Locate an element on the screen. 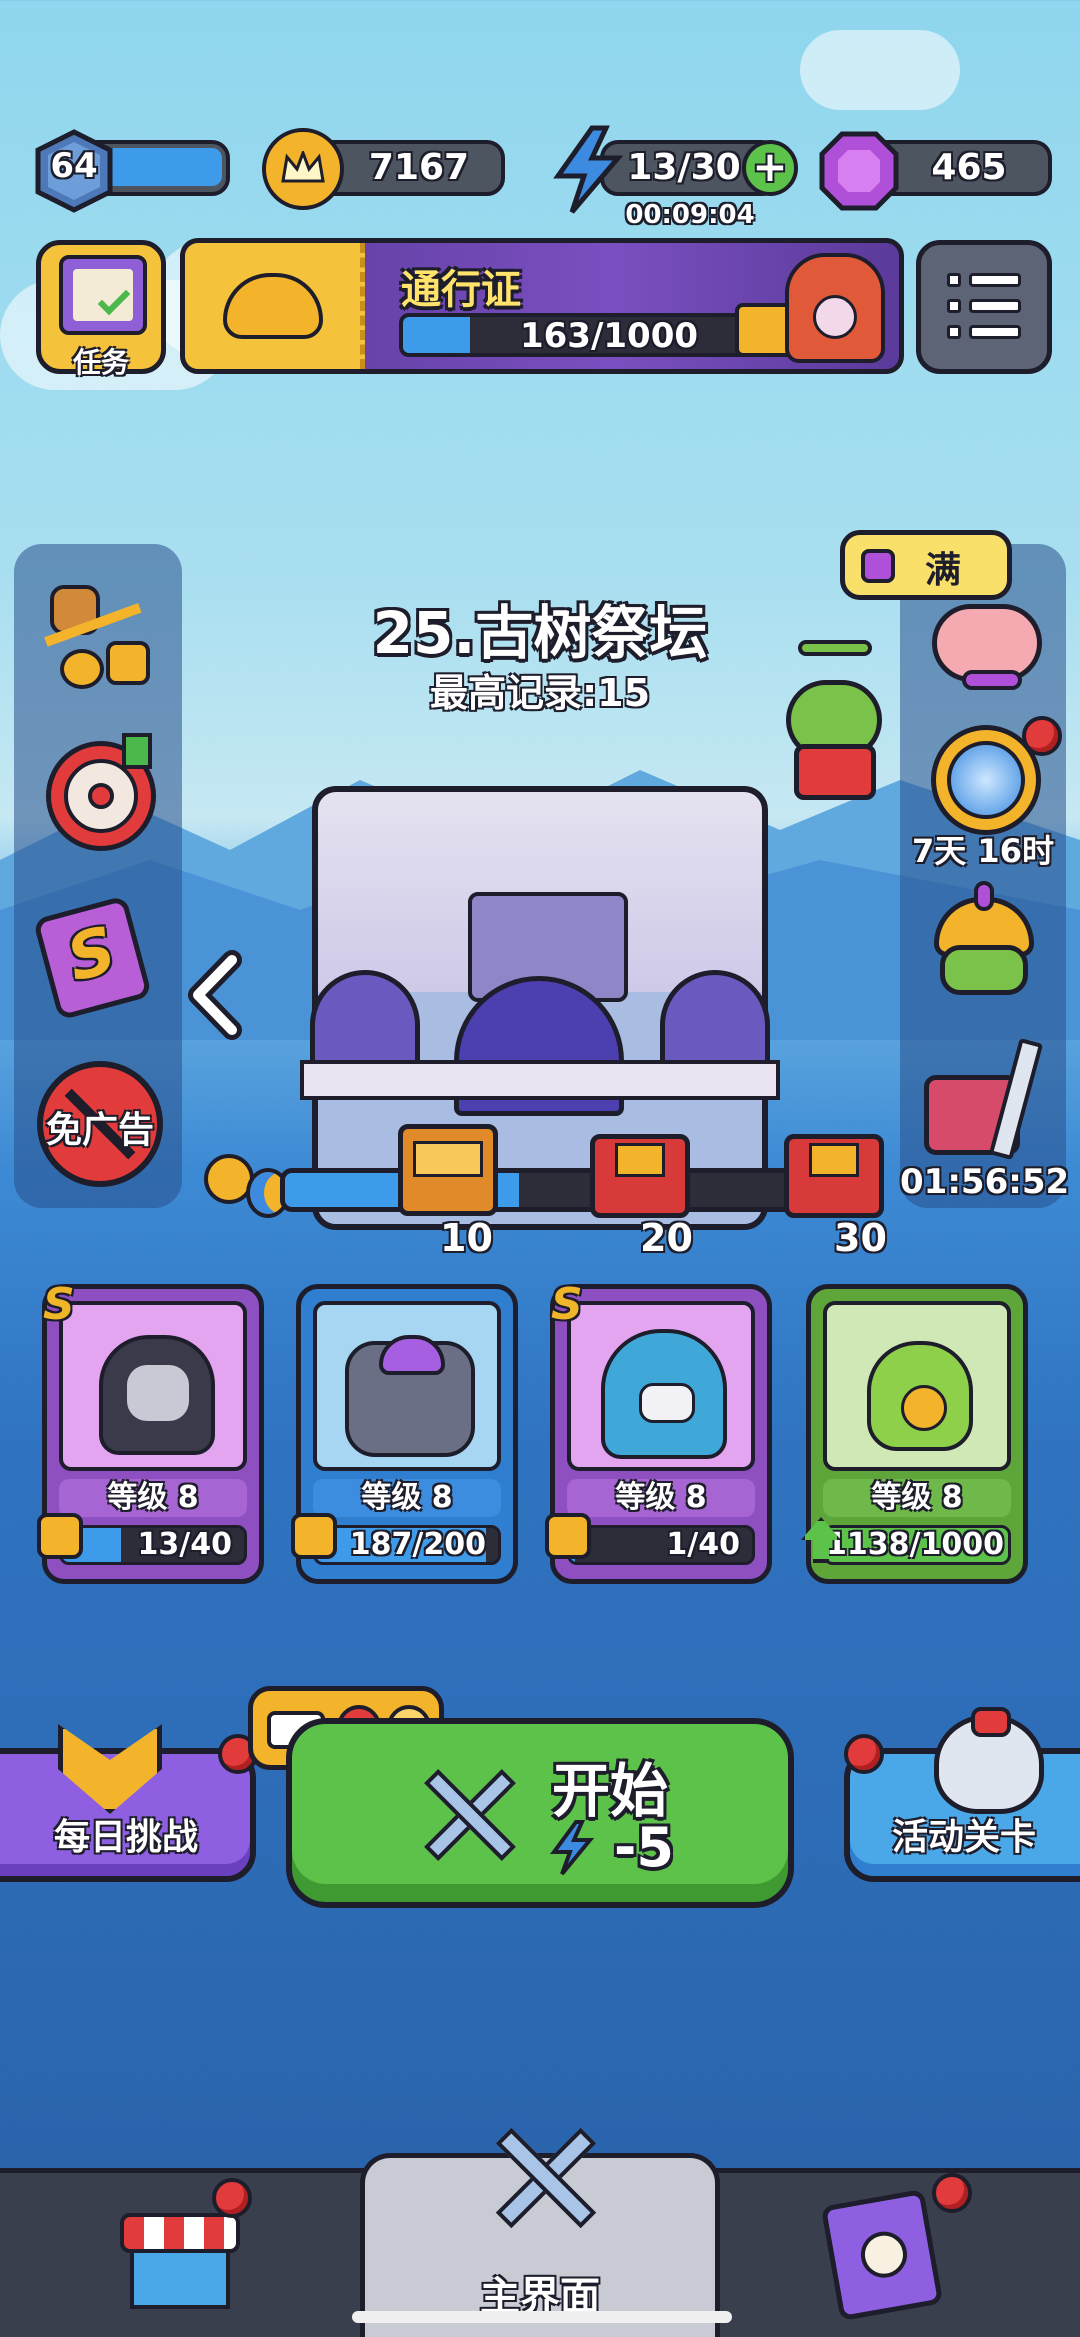  hero-card-leaf-bird: 等级 8 1138/1000 is located at coordinates (914, 1434).